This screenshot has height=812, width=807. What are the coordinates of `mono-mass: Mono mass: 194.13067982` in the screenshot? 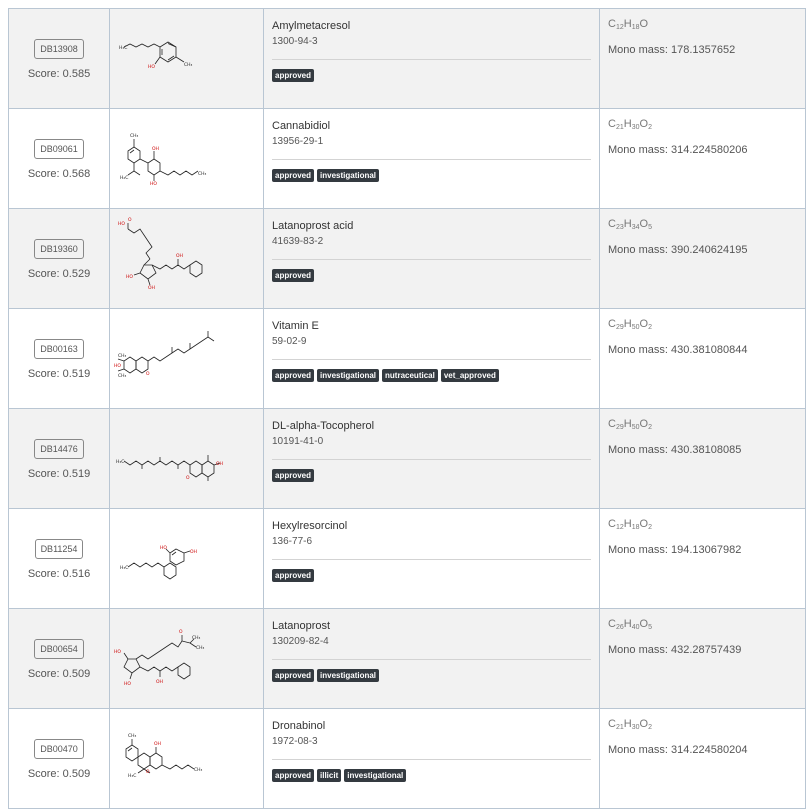 It's located at (675, 550).